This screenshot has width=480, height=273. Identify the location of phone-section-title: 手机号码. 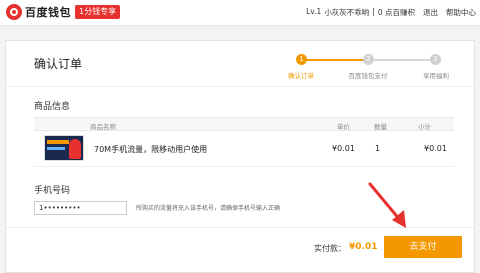
(52, 191).